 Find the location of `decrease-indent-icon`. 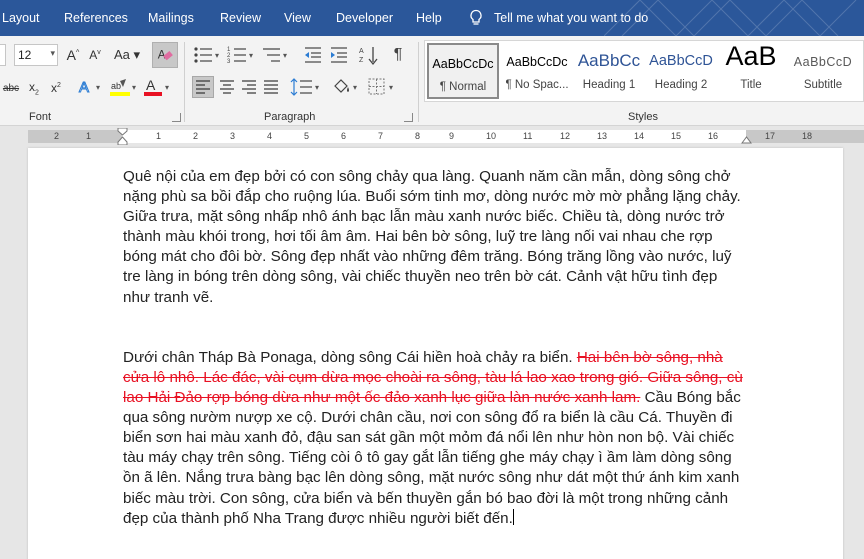

decrease-indent-icon is located at coordinates (313, 55).